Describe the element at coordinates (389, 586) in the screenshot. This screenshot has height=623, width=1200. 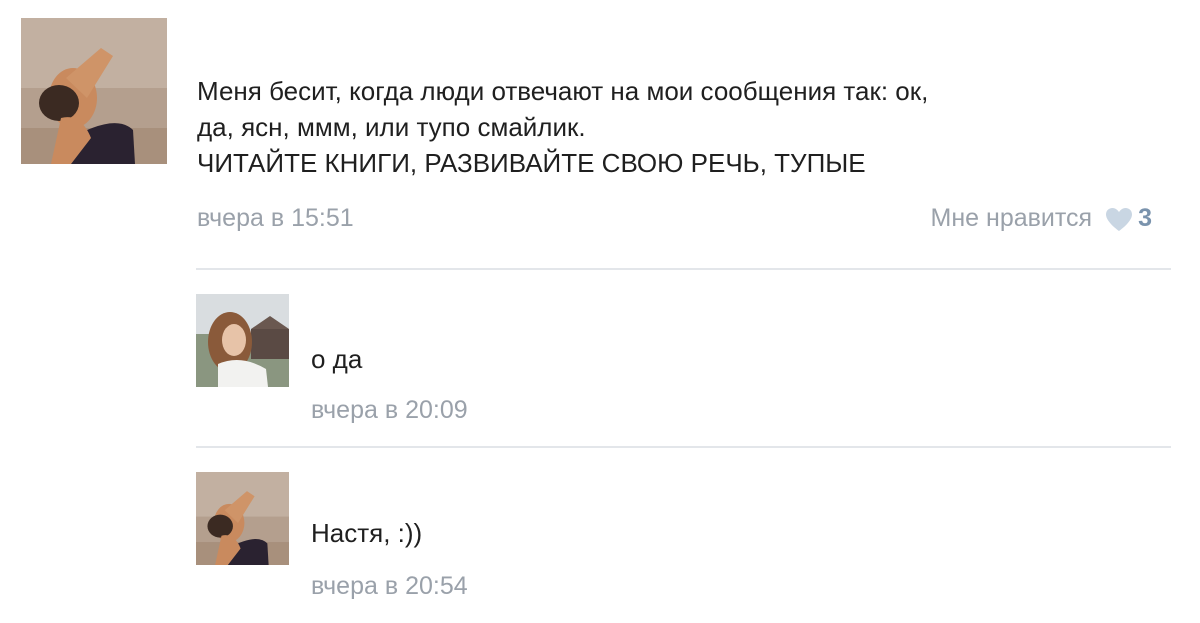
I see `reply-timestamp: вчера в 20:54` at that location.